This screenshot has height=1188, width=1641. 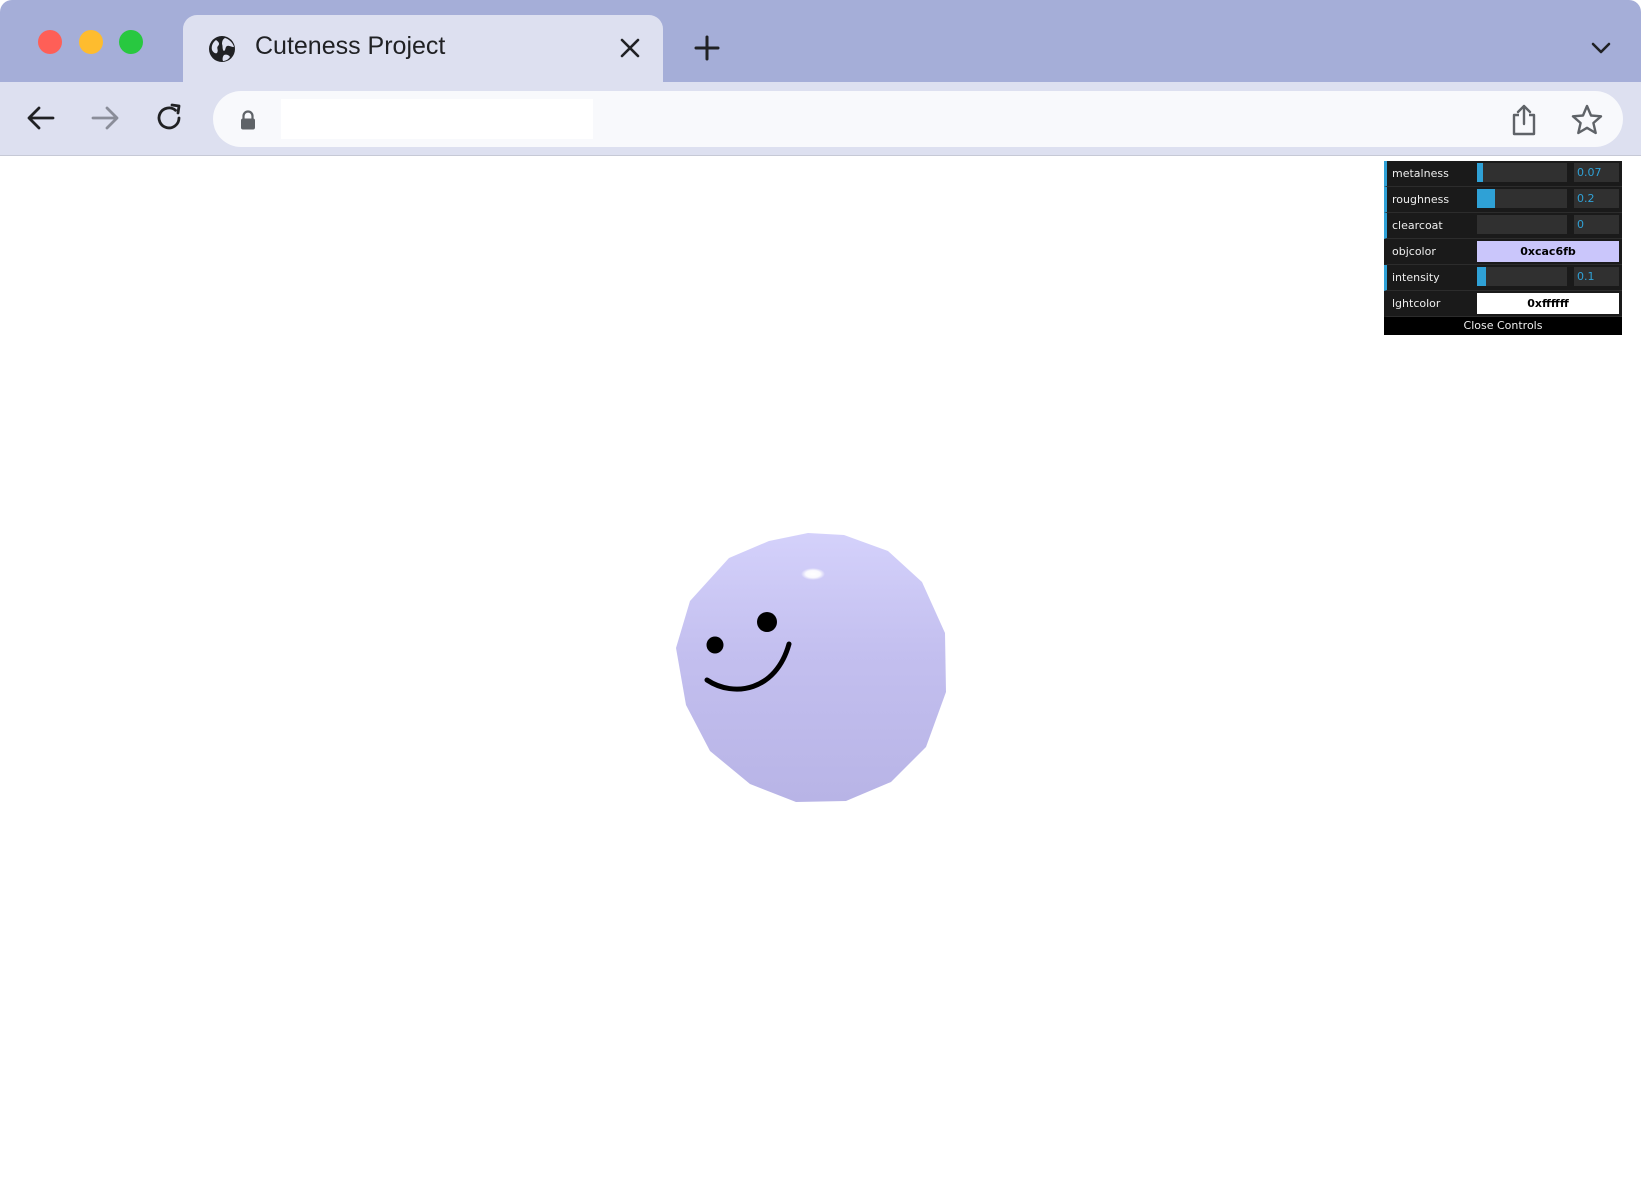 What do you see at coordinates (1503, 326) in the screenshot?
I see `close-controls-button: Close Controls` at bounding box center [1503, 326].